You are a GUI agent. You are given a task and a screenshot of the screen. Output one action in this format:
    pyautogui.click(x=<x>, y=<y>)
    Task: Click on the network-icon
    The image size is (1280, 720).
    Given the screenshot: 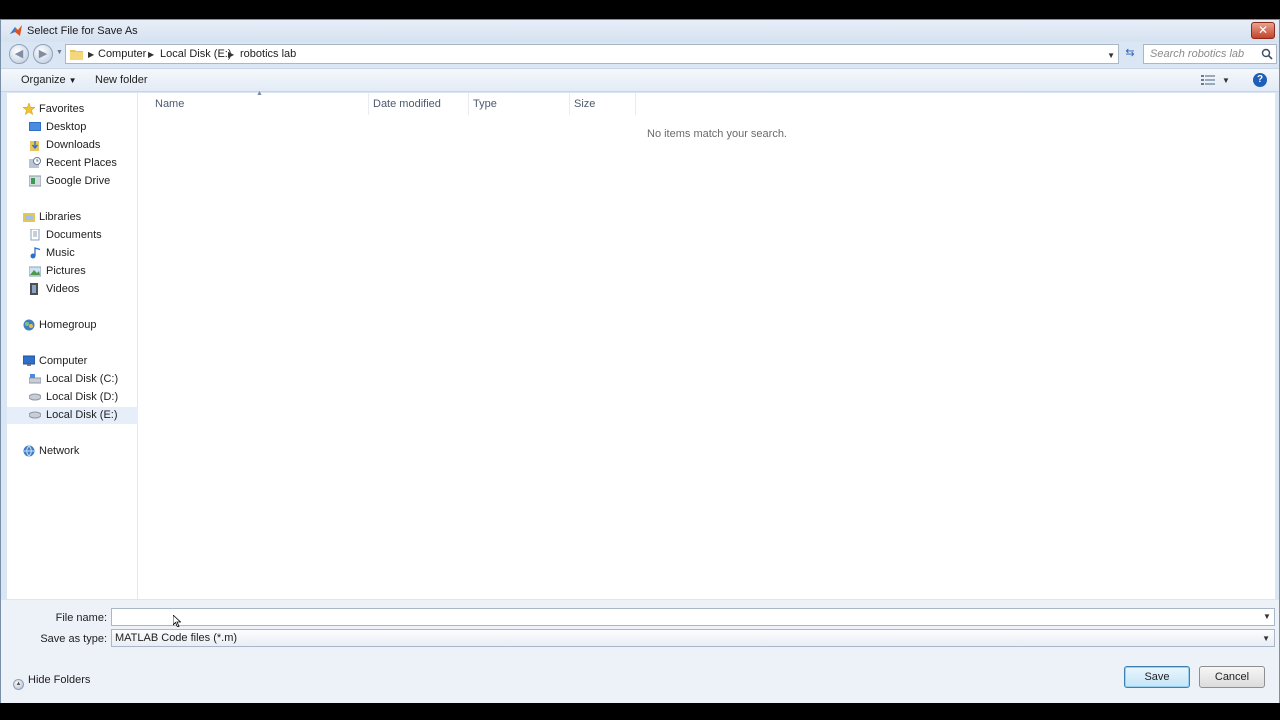 What is the action you would take?
    pyautogui.click(x=29, y=451)
    